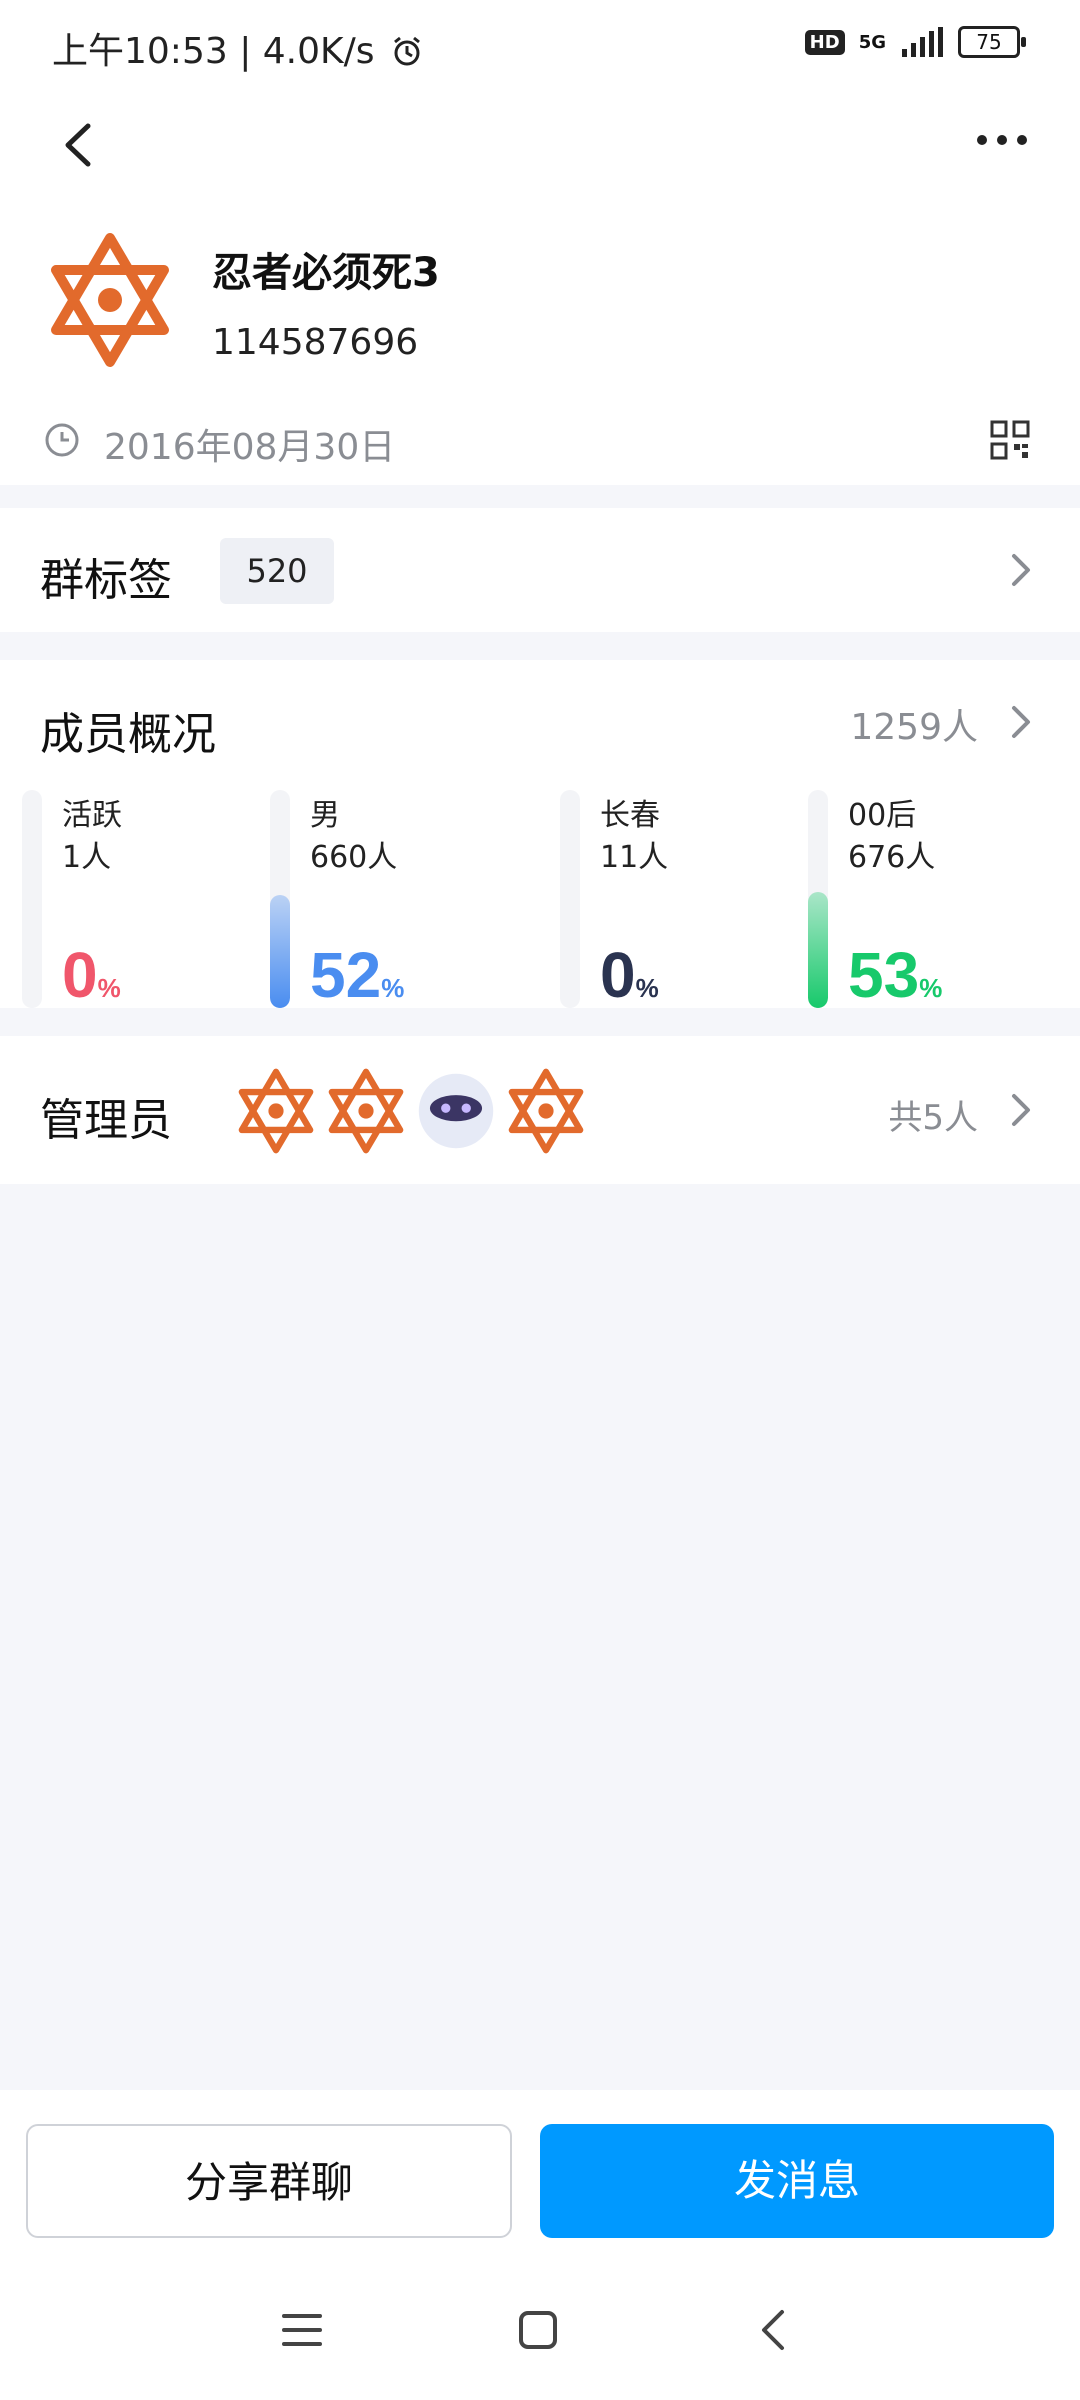 This screenshot has width=1080, height=2400. I want to click on back-button, so click(80, 145).